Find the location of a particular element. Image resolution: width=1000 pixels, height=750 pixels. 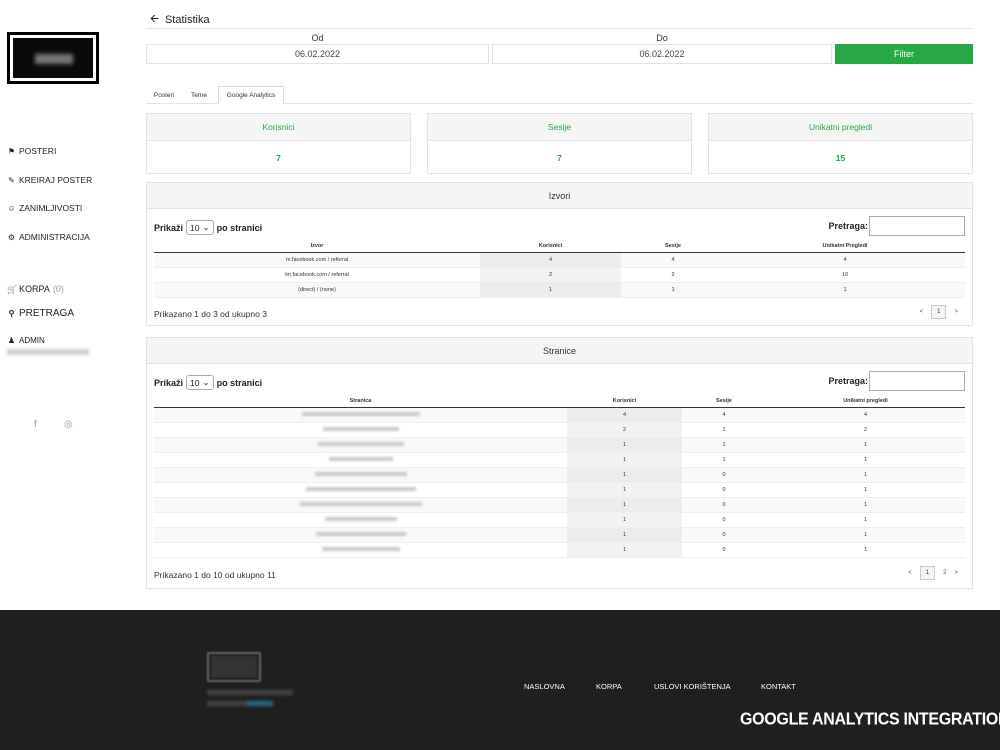

pagination: < 1 2 > is located at coordinates (933, 573).